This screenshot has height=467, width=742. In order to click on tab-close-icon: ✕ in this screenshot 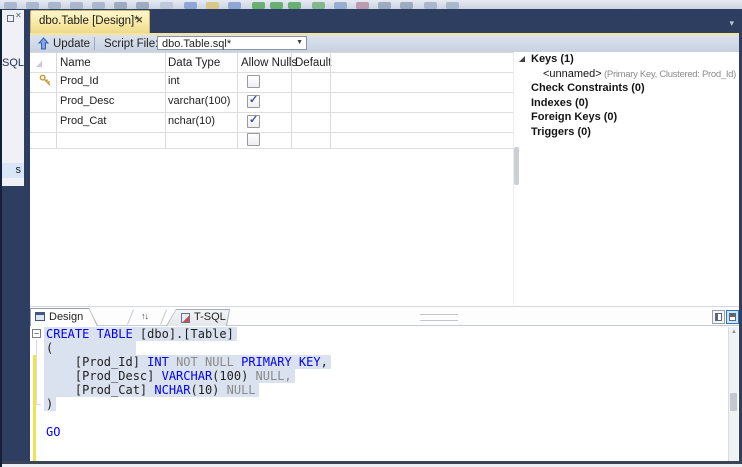, I will do `click(139, 20)`.